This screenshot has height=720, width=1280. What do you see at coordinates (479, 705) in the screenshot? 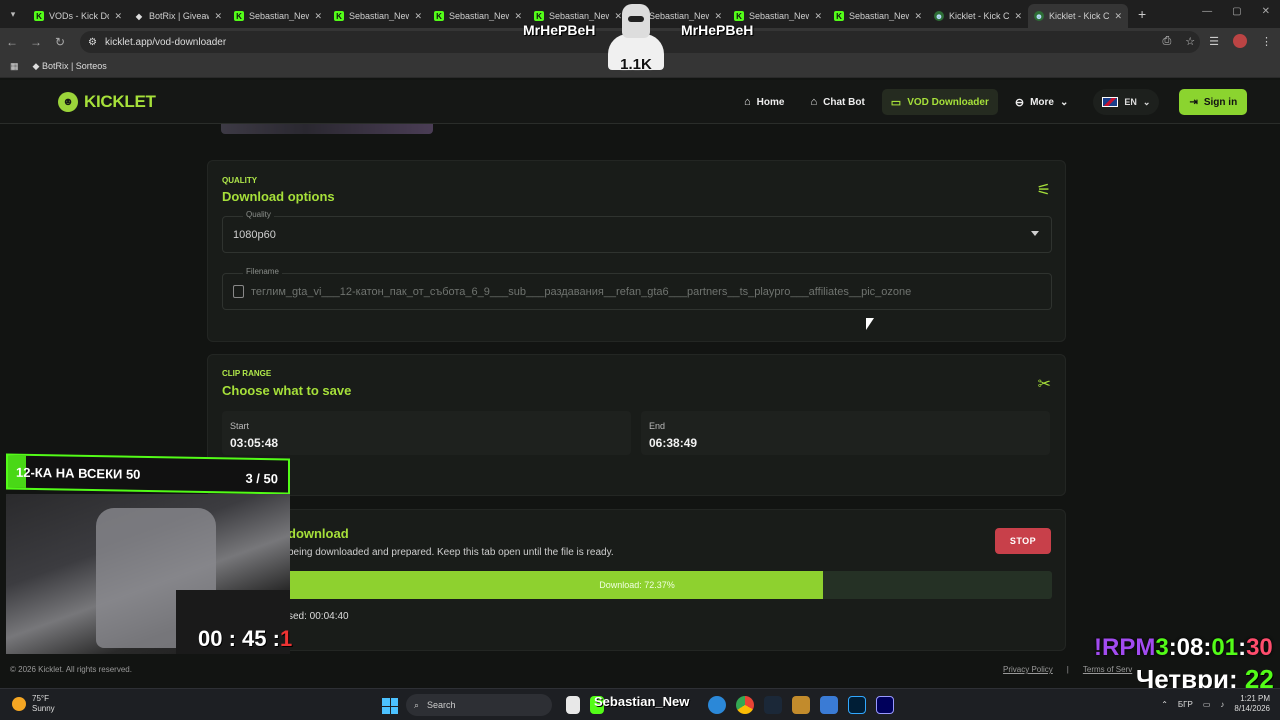
I see `taskbar-search: ⌕ Search` at bounding box center [479, 705].